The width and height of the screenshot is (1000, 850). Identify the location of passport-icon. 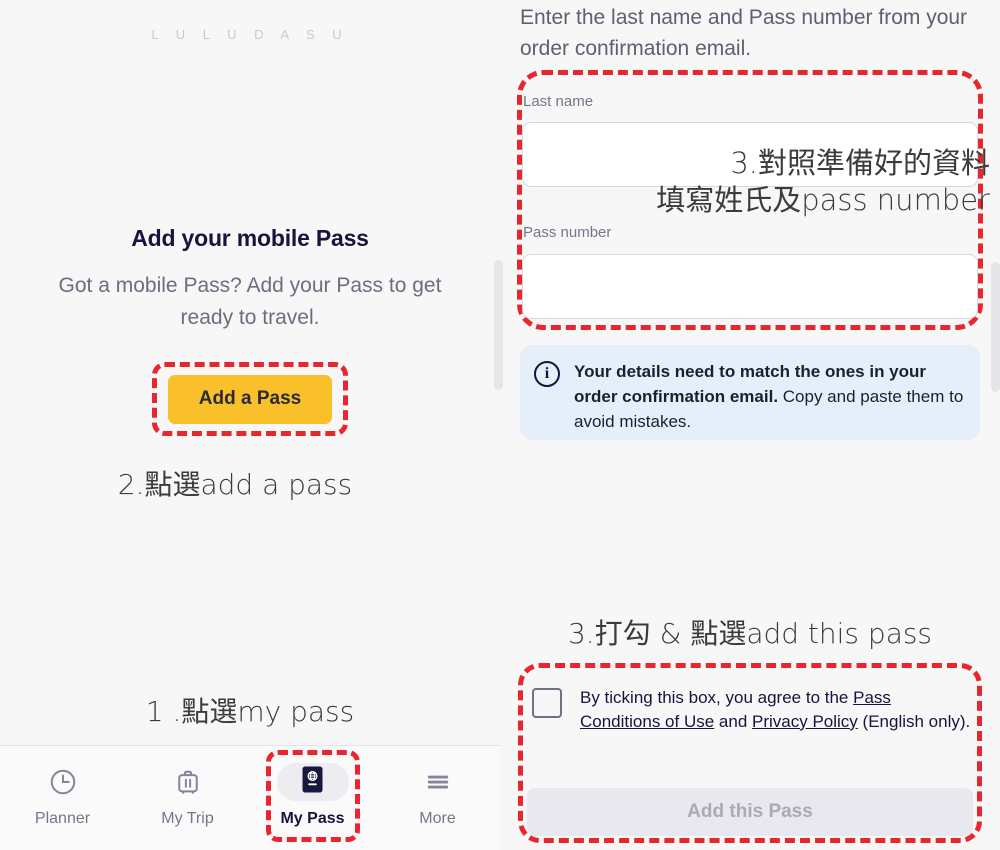
(312, 782).